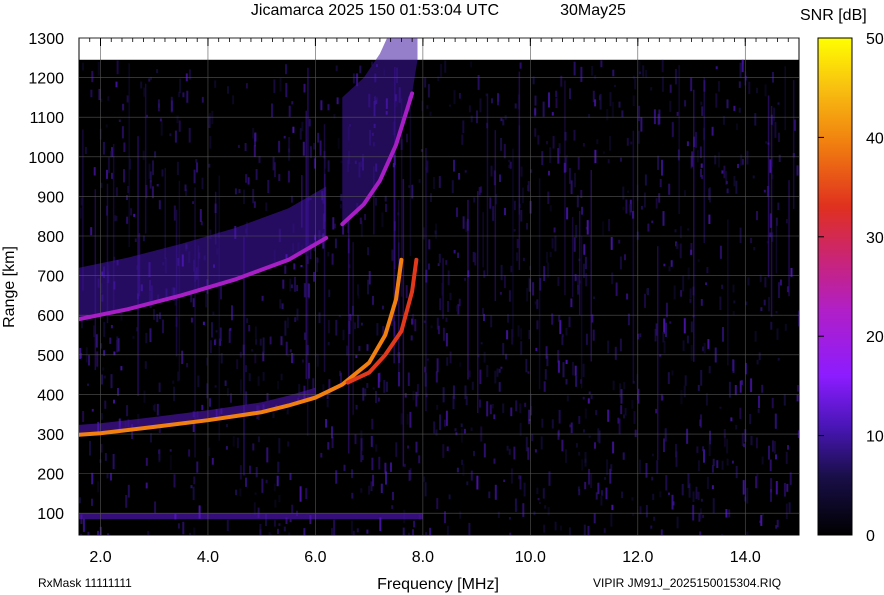 The image size is (884, 595). Describe the element at coordinates (375, 10) in the screenshot. I see `chart-title: Jicamarca 2025 150 01:53:04 UTC` at that location.